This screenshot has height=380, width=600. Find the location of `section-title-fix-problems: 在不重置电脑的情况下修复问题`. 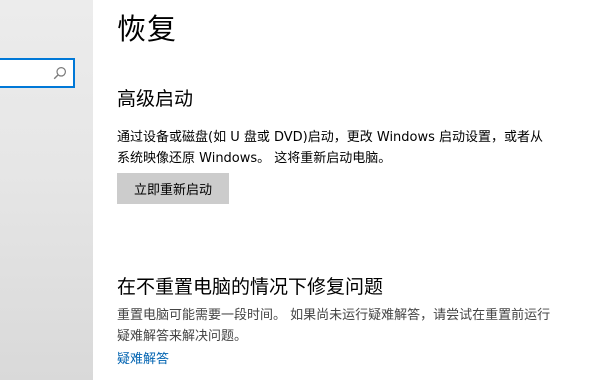

section-title-fix-problems: 在不重置电脑的情况下修复问题 is located at coordinates (250, 287).